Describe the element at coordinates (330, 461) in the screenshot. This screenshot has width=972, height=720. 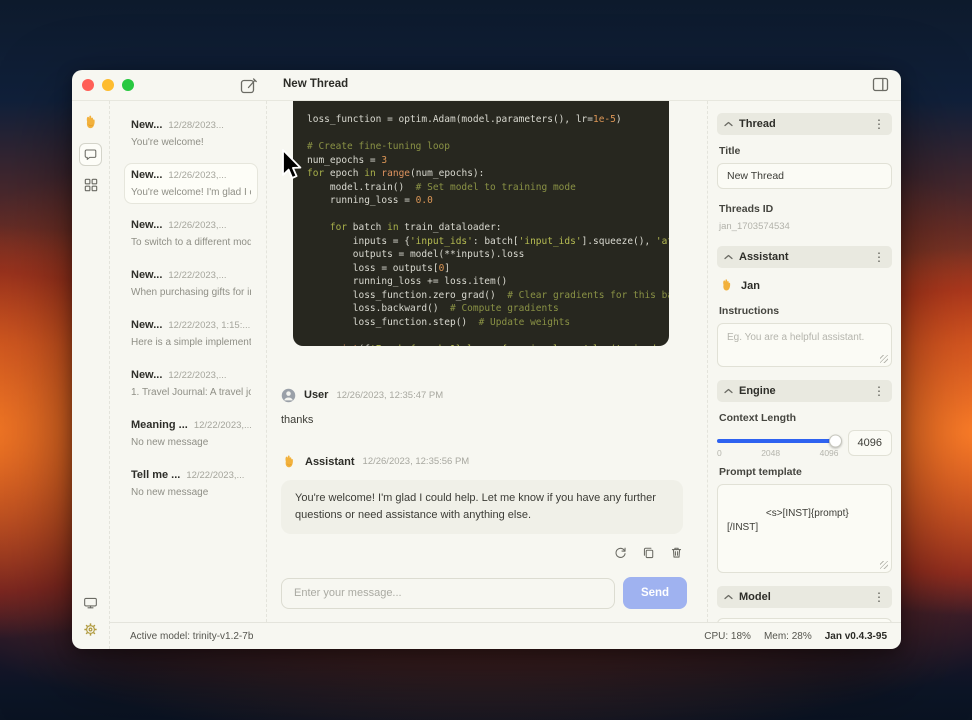
I see `message-author: Assistant` at that location.